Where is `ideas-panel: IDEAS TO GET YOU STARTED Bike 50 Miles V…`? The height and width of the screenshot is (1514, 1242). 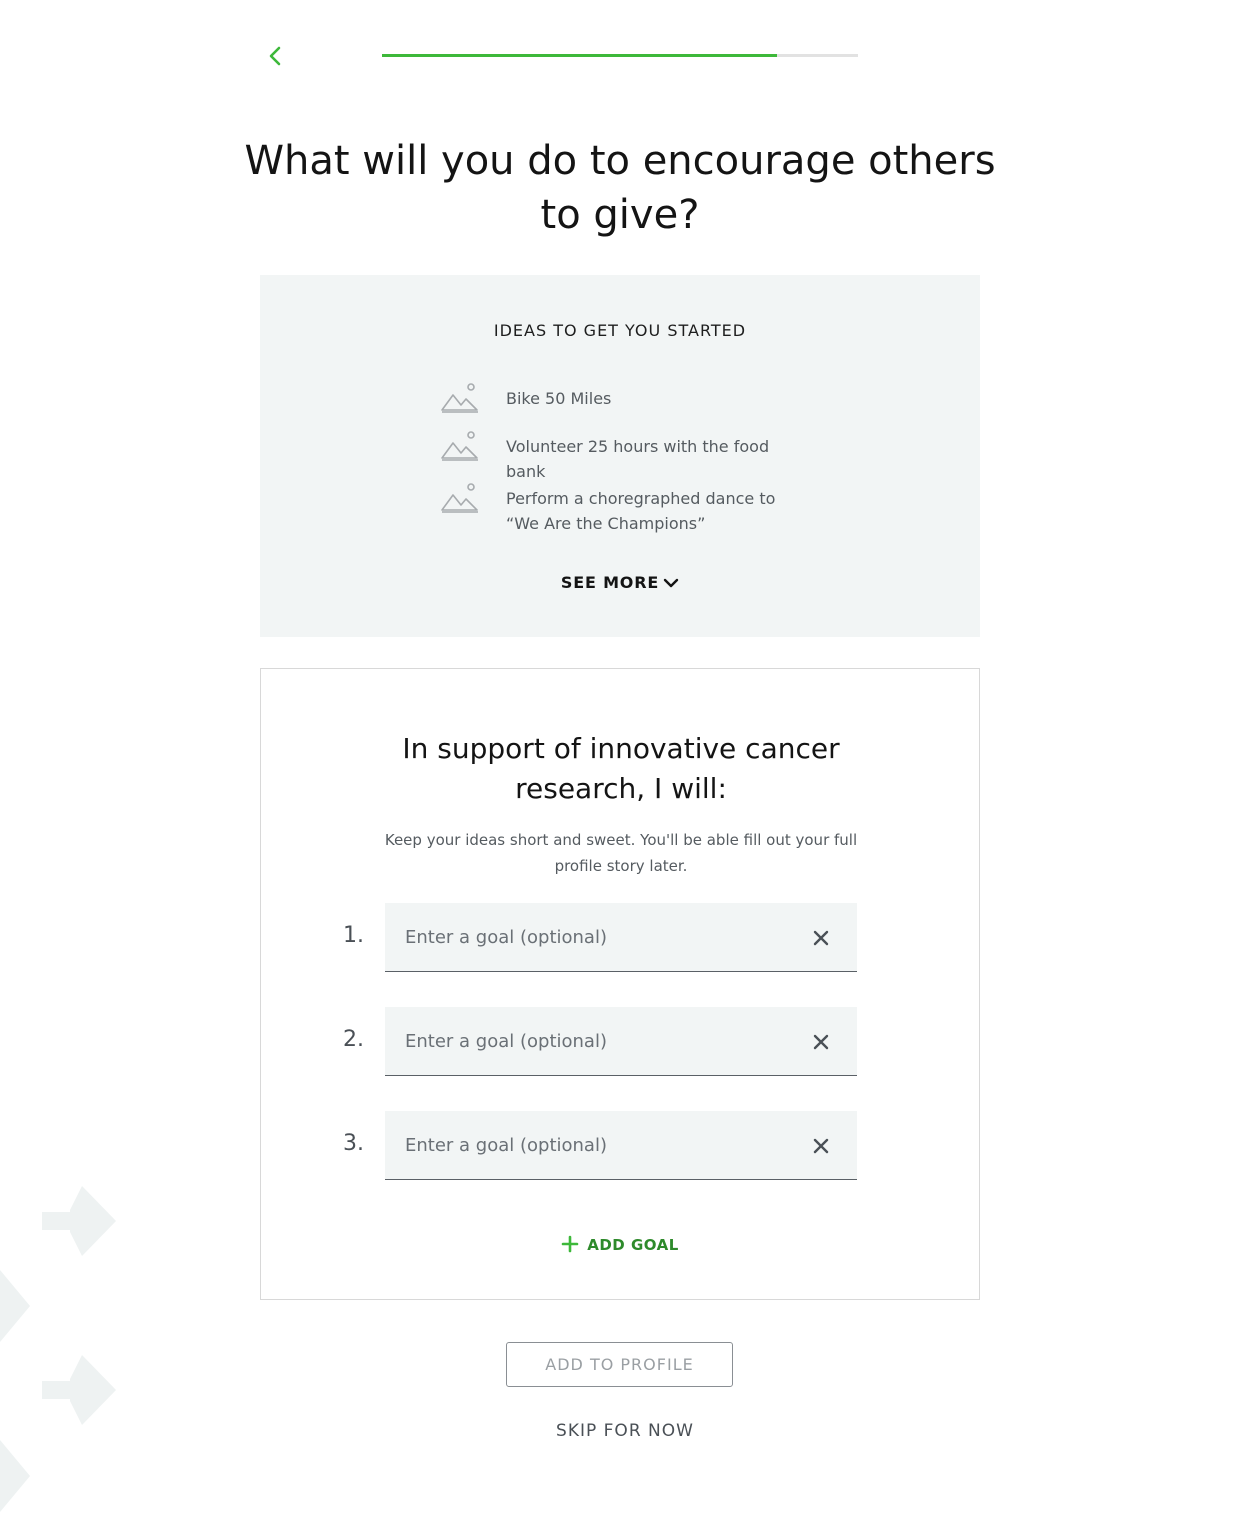 ideas-panel: IDEAS TO GET YOU STARTED Bike 50 Miles V… is located at coordinates (620, 456).